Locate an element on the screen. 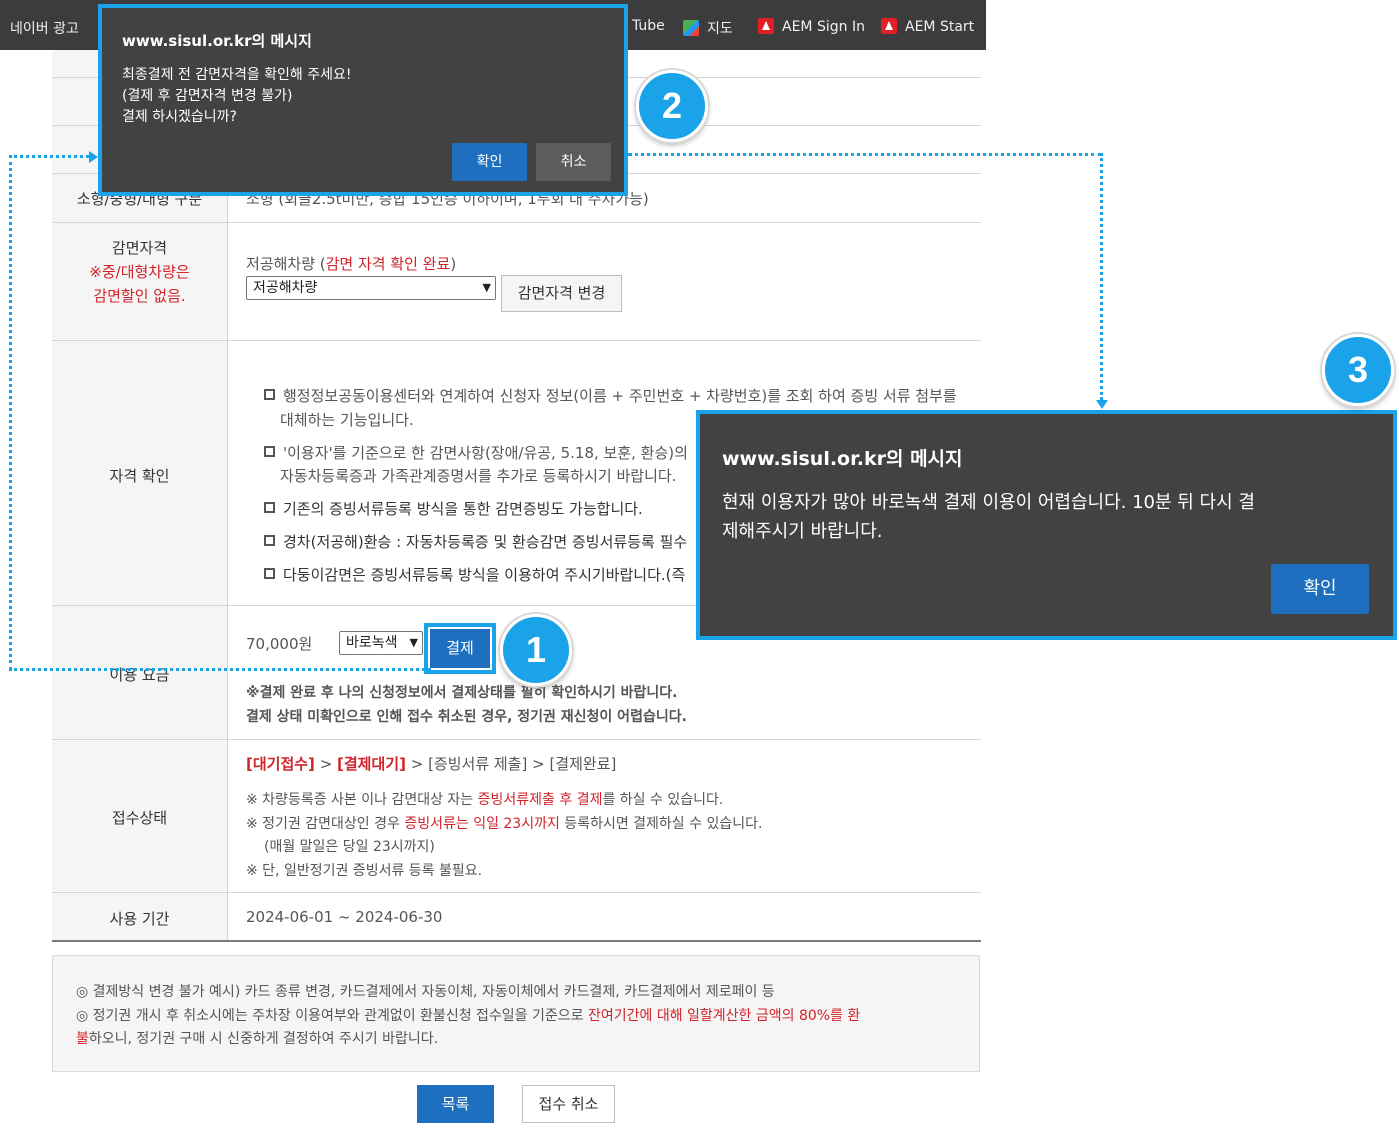  dialog-message-2: (결제 후 감면자격 변경 불가) is located at coordinates (207, 96).